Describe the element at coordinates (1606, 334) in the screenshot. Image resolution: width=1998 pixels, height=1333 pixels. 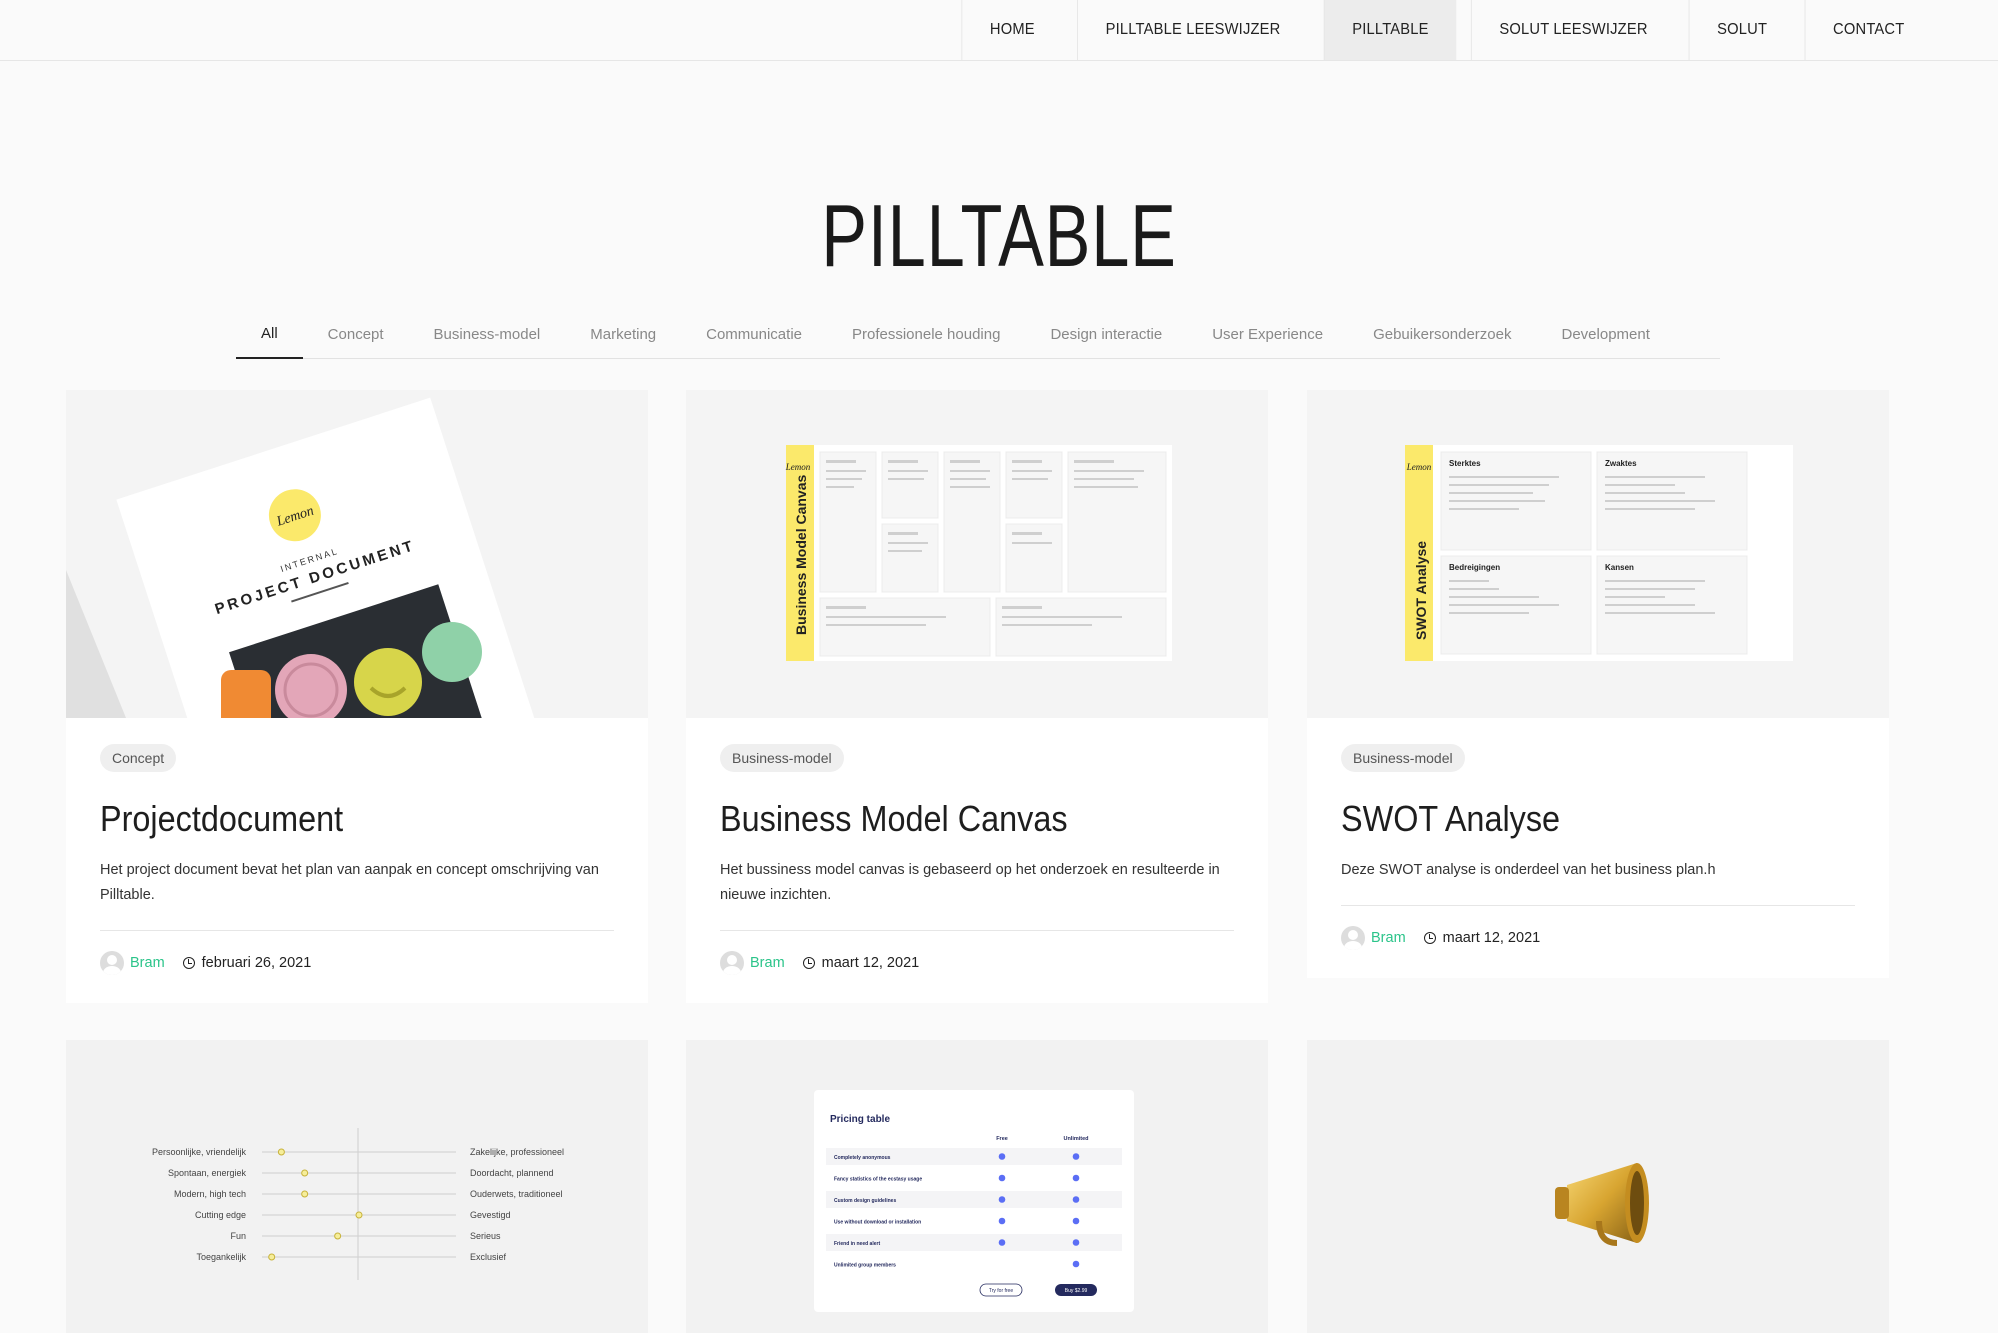
I see `filter-tab-development: Development` at that location.